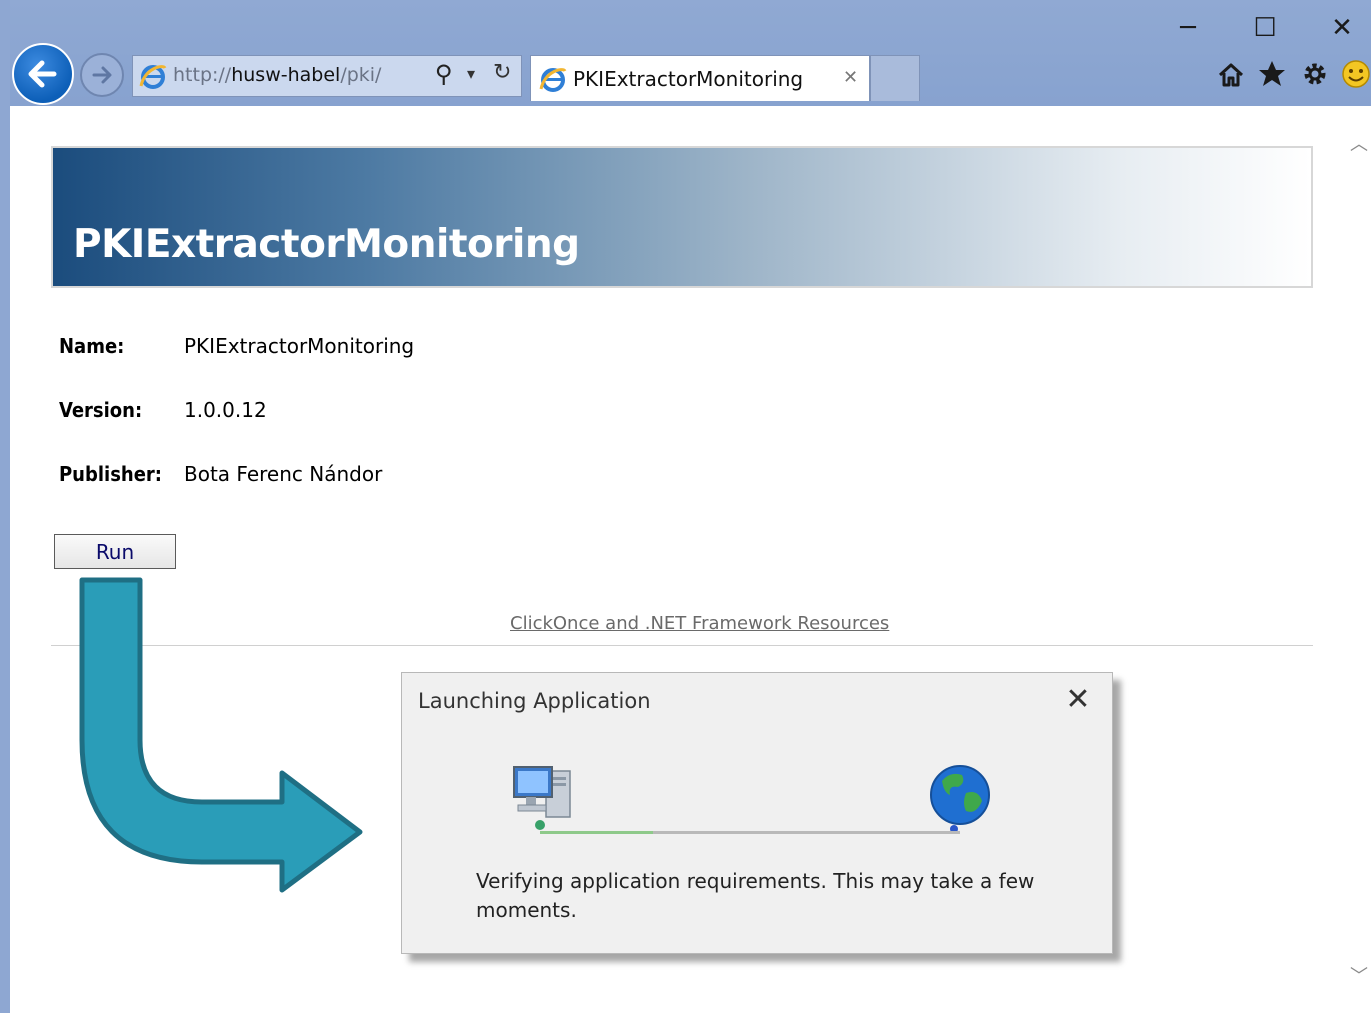  What do you see at coordinates (1342, 28) in the screenshot?
I see `close-window-button: ✕` at bounding box center [1342, 28].